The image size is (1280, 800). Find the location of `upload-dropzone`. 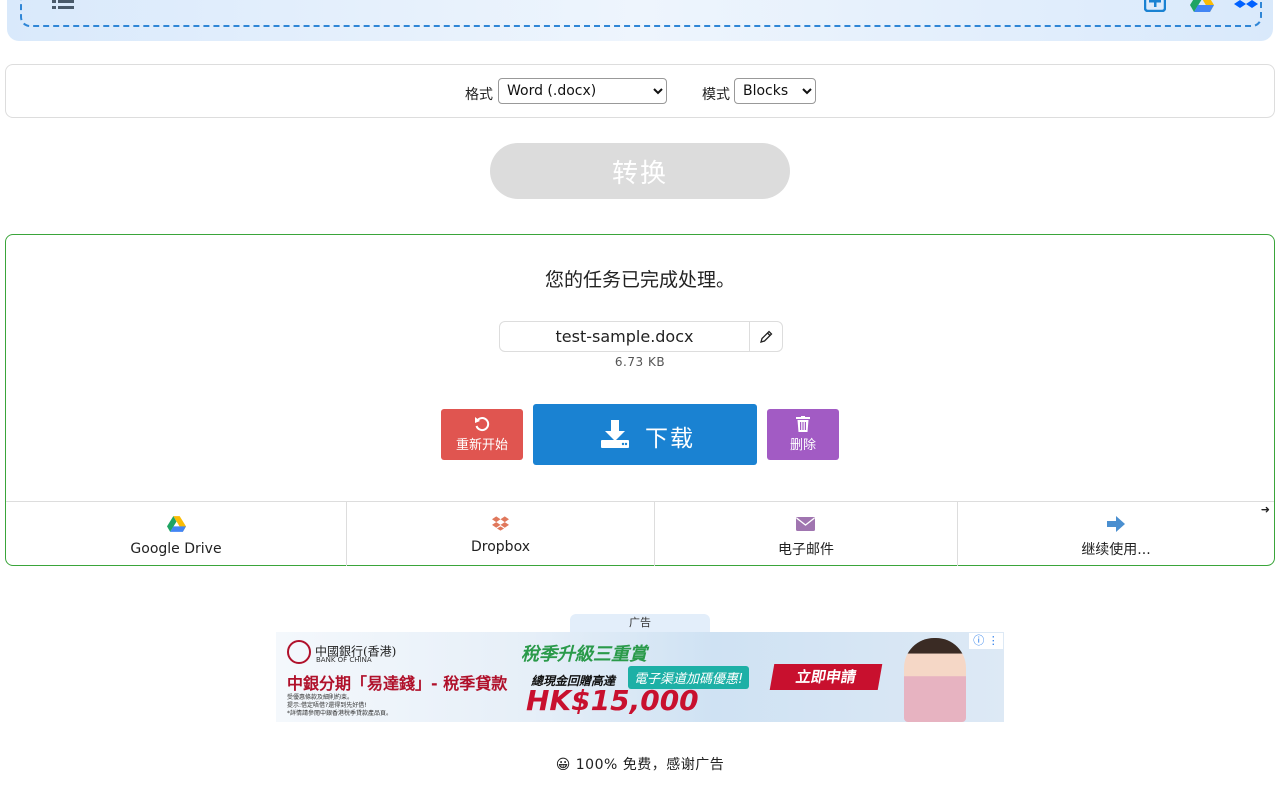

upload-dropzone is located at coordinates (641, 13).